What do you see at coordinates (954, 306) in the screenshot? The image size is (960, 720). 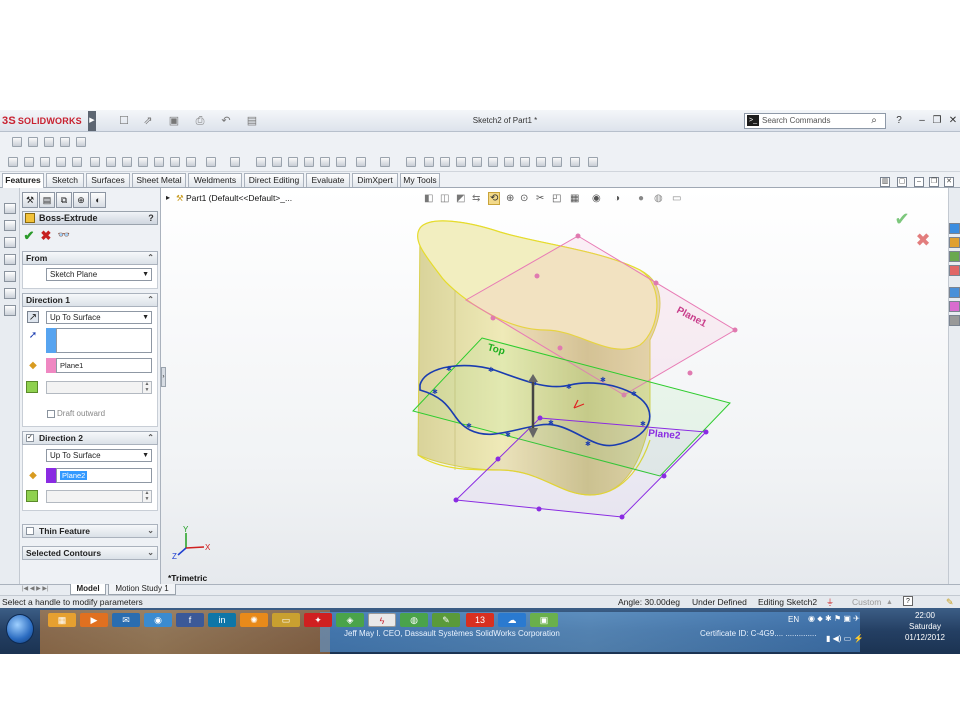 I see `appearances-icon` at bounding box center [954, 306].